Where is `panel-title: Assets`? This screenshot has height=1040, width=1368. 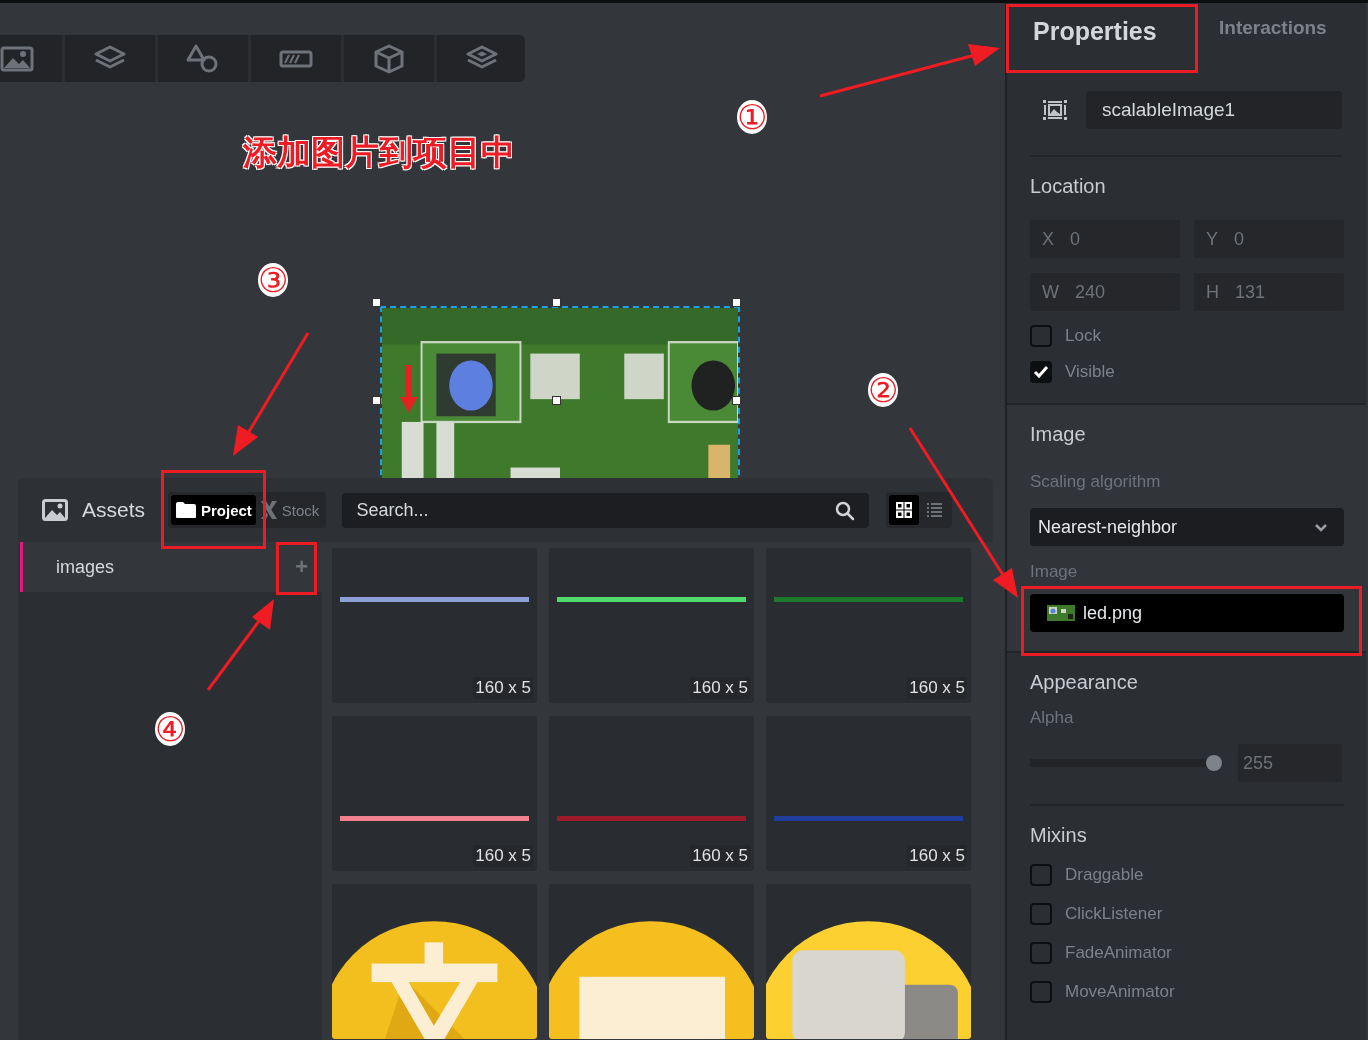 panel-title: Assets is located at coordinates (114, 510).